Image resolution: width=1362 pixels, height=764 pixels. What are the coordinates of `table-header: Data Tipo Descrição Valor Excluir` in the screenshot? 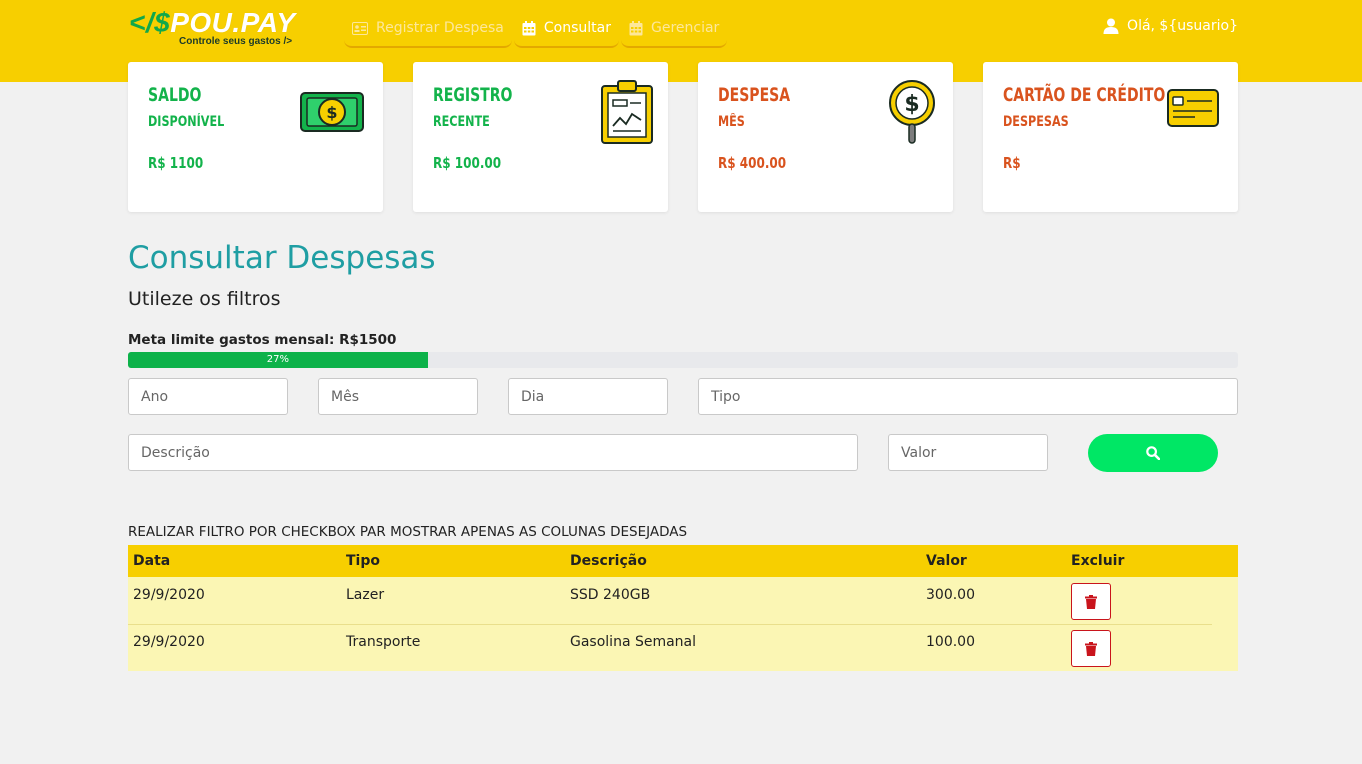 It's located at (683, 561).